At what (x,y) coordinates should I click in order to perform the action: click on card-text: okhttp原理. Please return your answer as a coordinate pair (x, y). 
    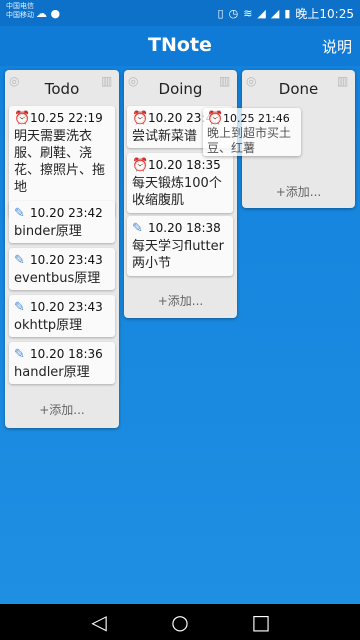
    Looking at the image, I should click on (48, 325).